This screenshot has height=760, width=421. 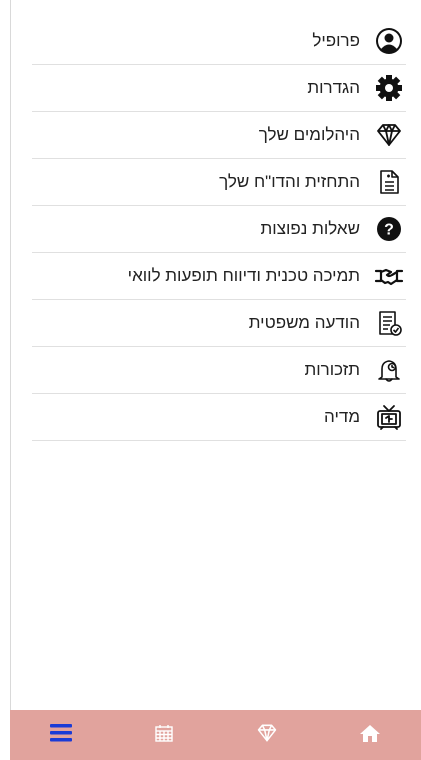 What do you see at coordinates (342, 416) in the screenshot?
I see `menu-item-label: מדיה` at bounding box center [342, 416].